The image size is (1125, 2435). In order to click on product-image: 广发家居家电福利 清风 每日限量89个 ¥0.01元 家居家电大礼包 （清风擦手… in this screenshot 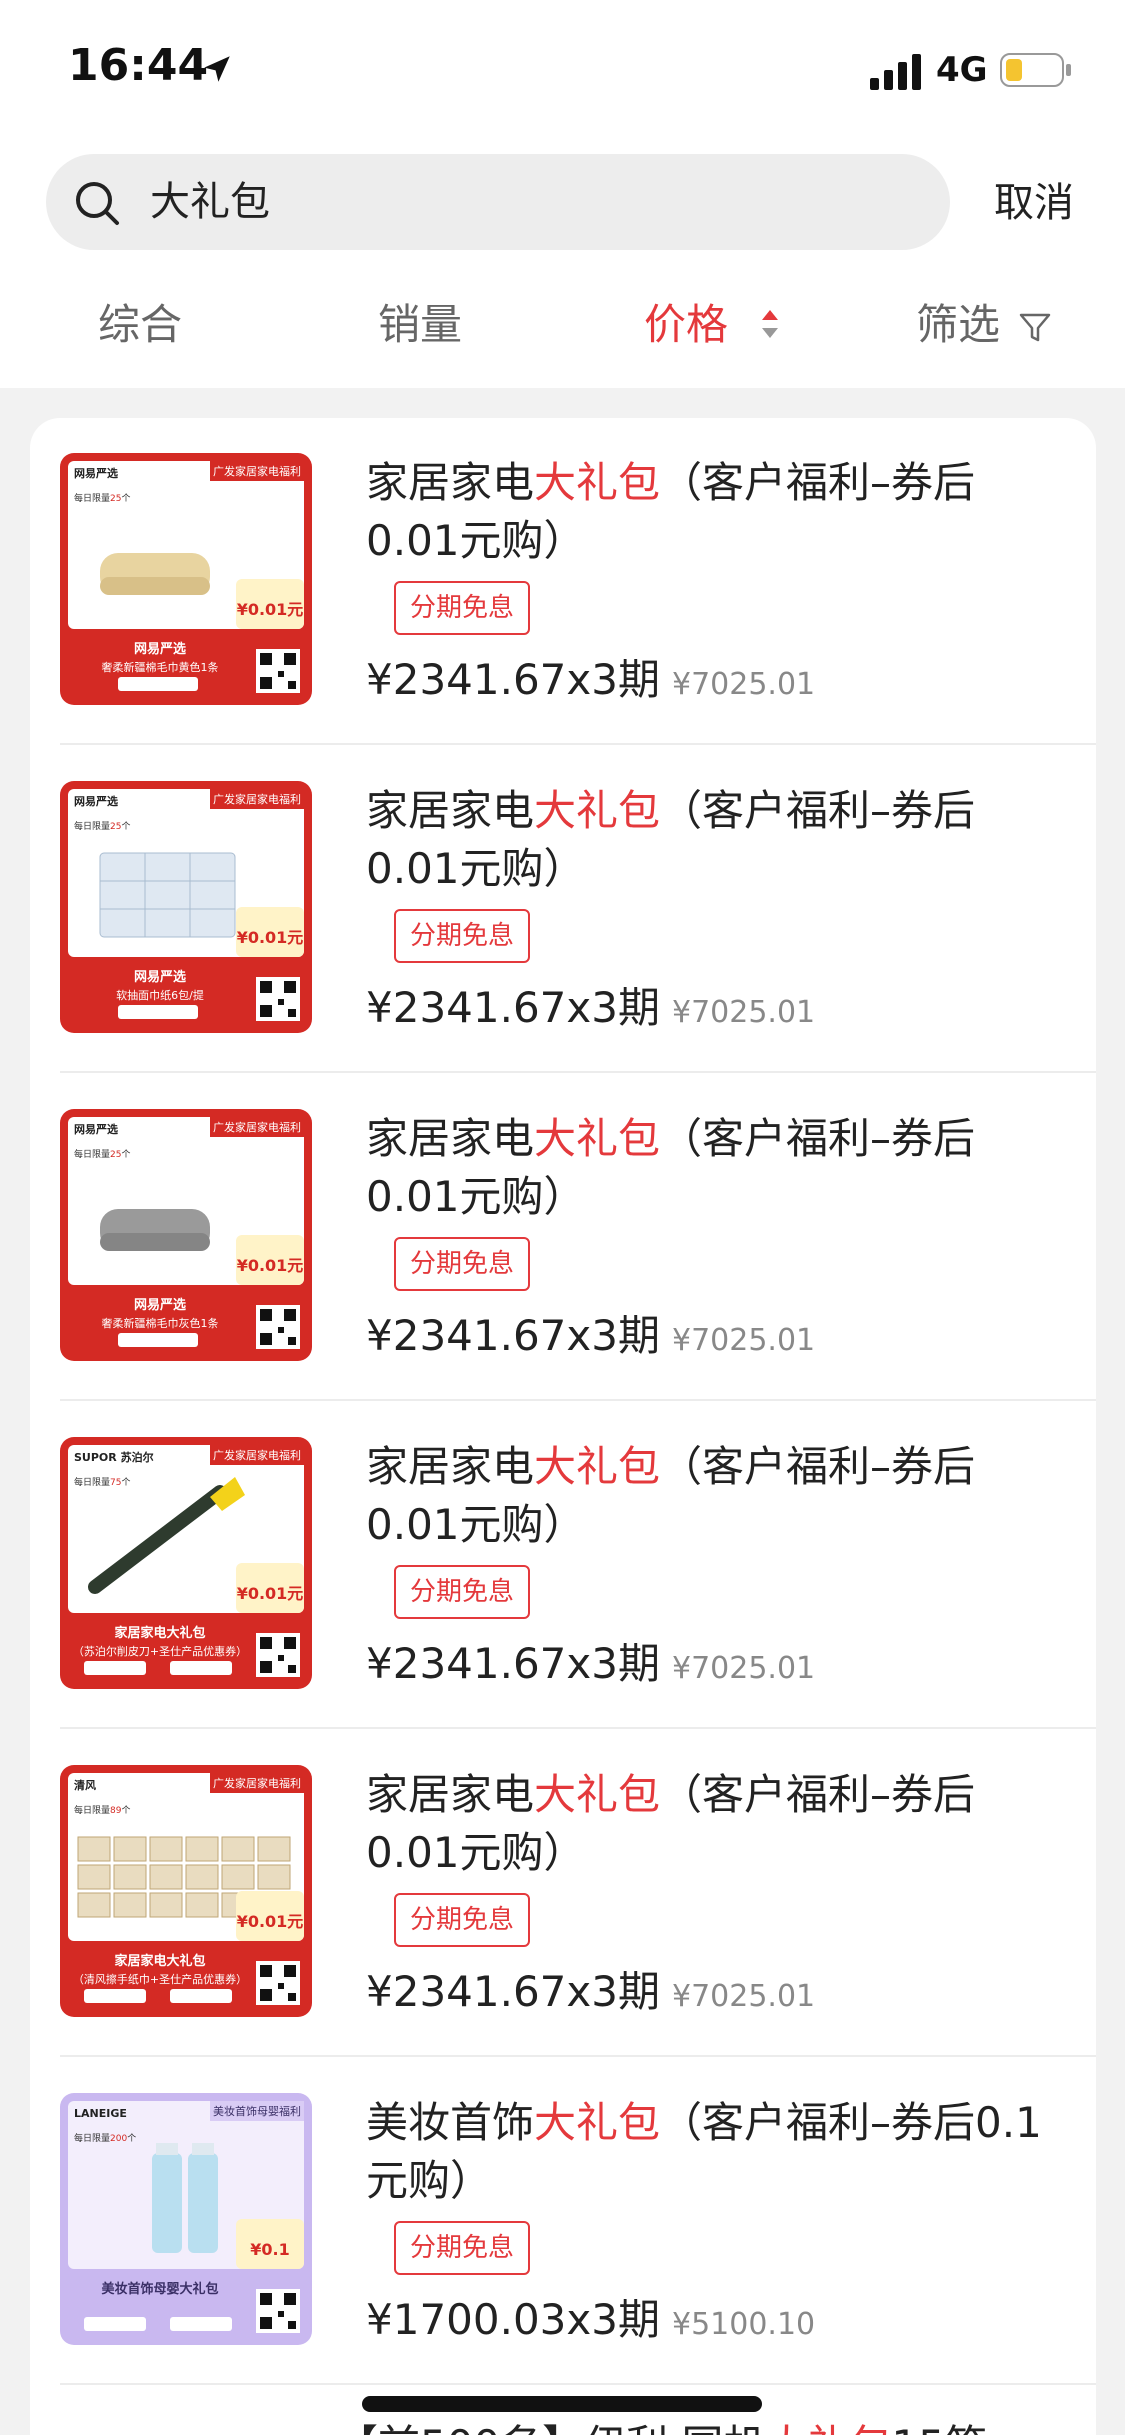, I will do `click(186, 1891)`.